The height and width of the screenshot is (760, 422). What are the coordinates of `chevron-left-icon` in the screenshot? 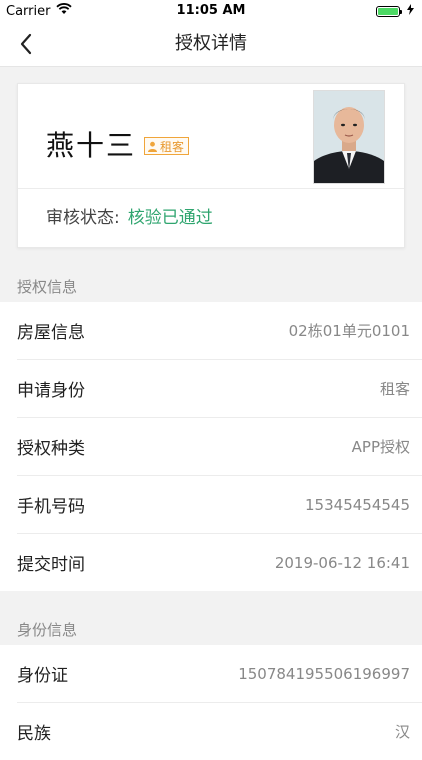 It's located at (26, 44).